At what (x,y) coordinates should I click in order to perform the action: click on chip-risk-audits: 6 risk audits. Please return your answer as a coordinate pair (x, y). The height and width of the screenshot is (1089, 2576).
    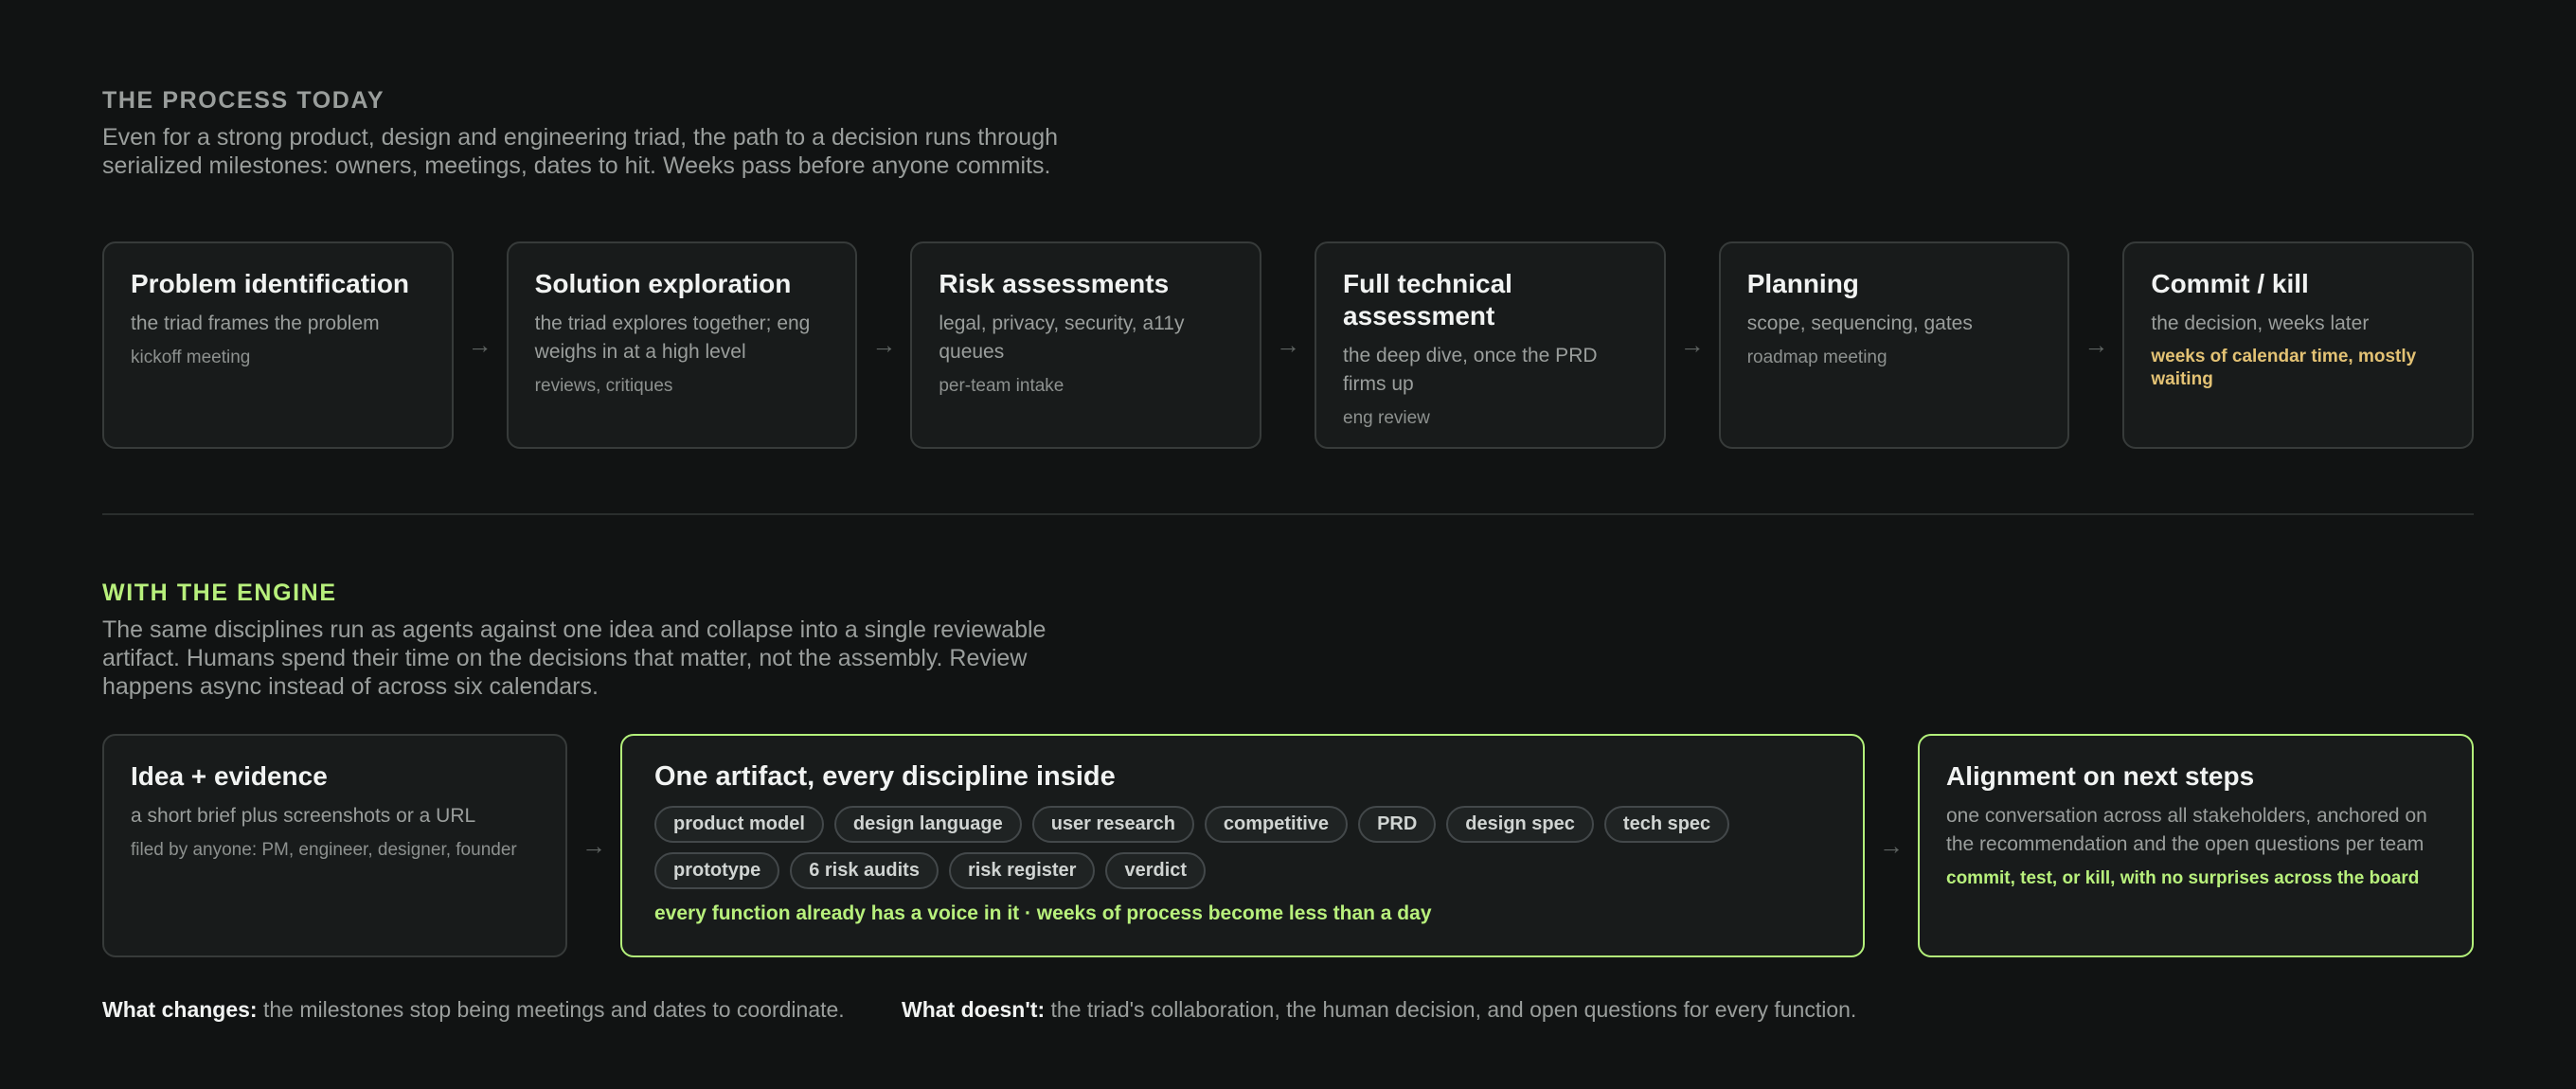
    Looking at the image, I should click on (864, 870).